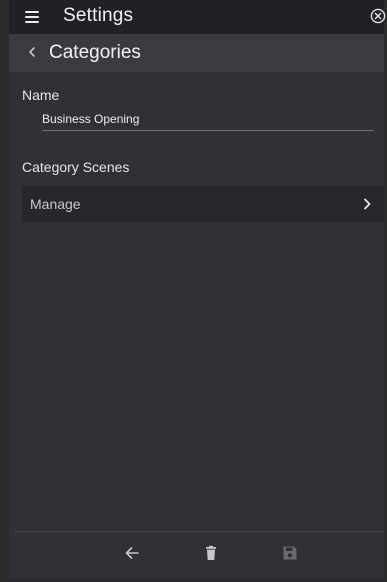 This screenshot has height=582, width=387. Describe the element at coordinates (196, 53) in the screenshot. I see `page-header: Categories` at that location.